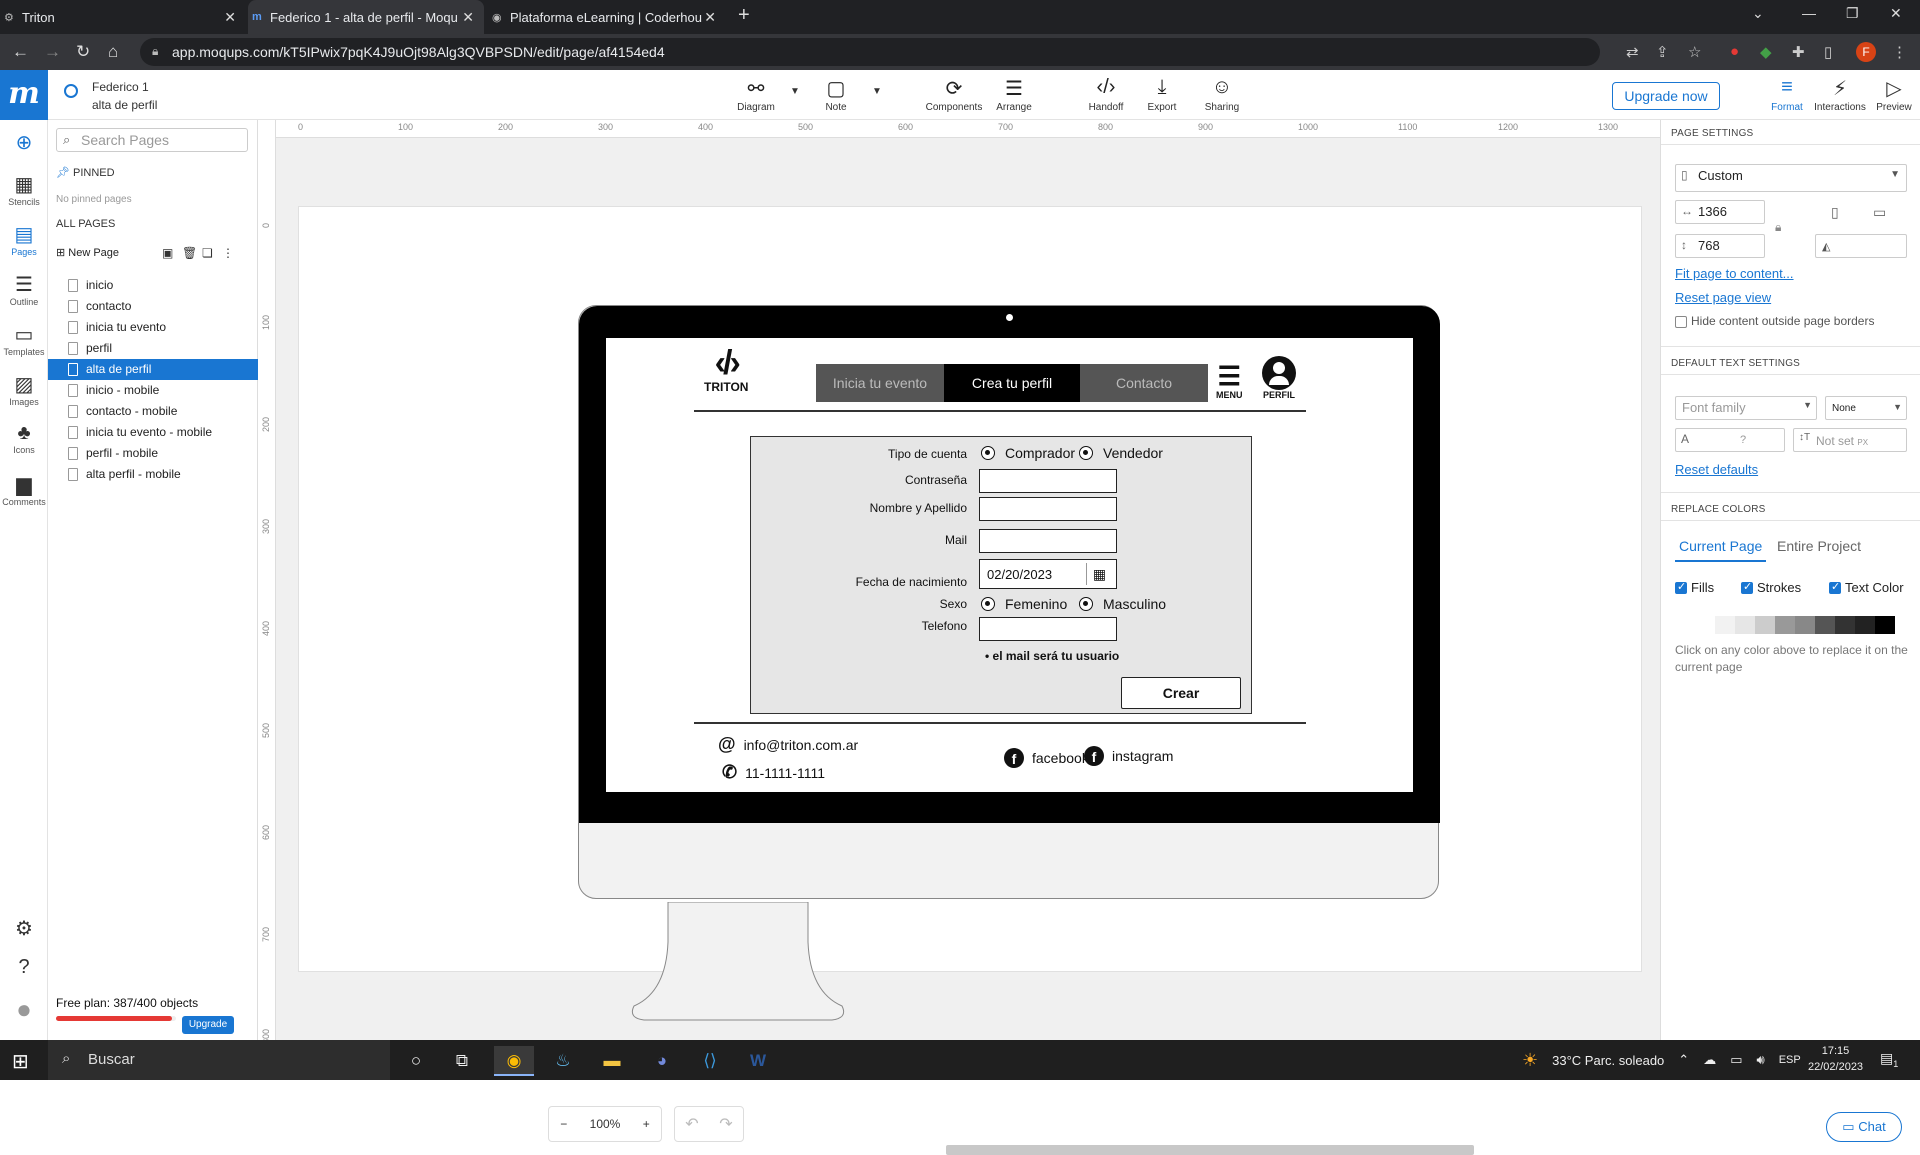 The width and height of the screenshot is (1920, 1155). Describe the element at coordinates (1530, 1060) in the screenshot. I see `weather-icon: ☀` at that location.